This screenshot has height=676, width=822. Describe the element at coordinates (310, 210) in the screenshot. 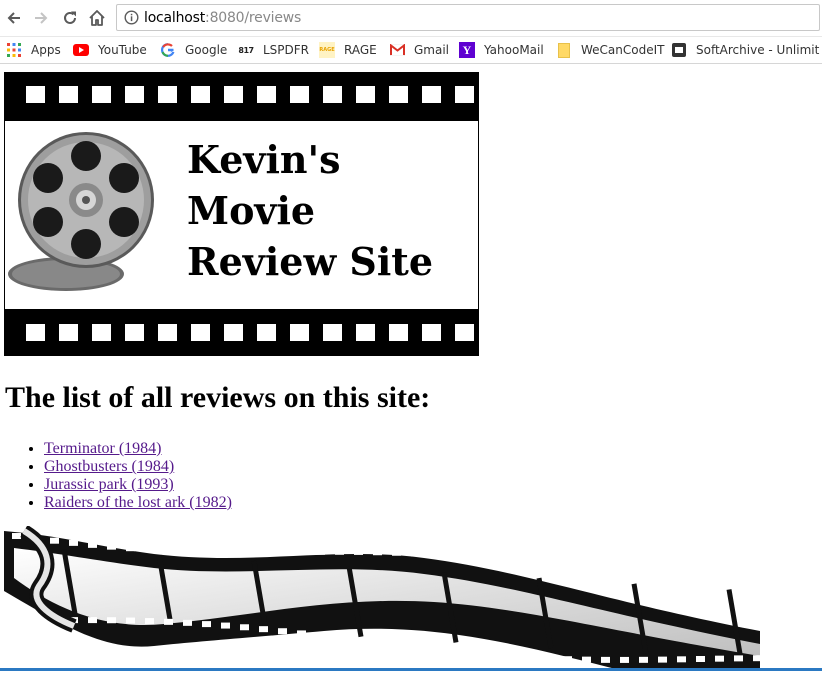

I see `site-title: Kevin's Movie Review Site` at that location.